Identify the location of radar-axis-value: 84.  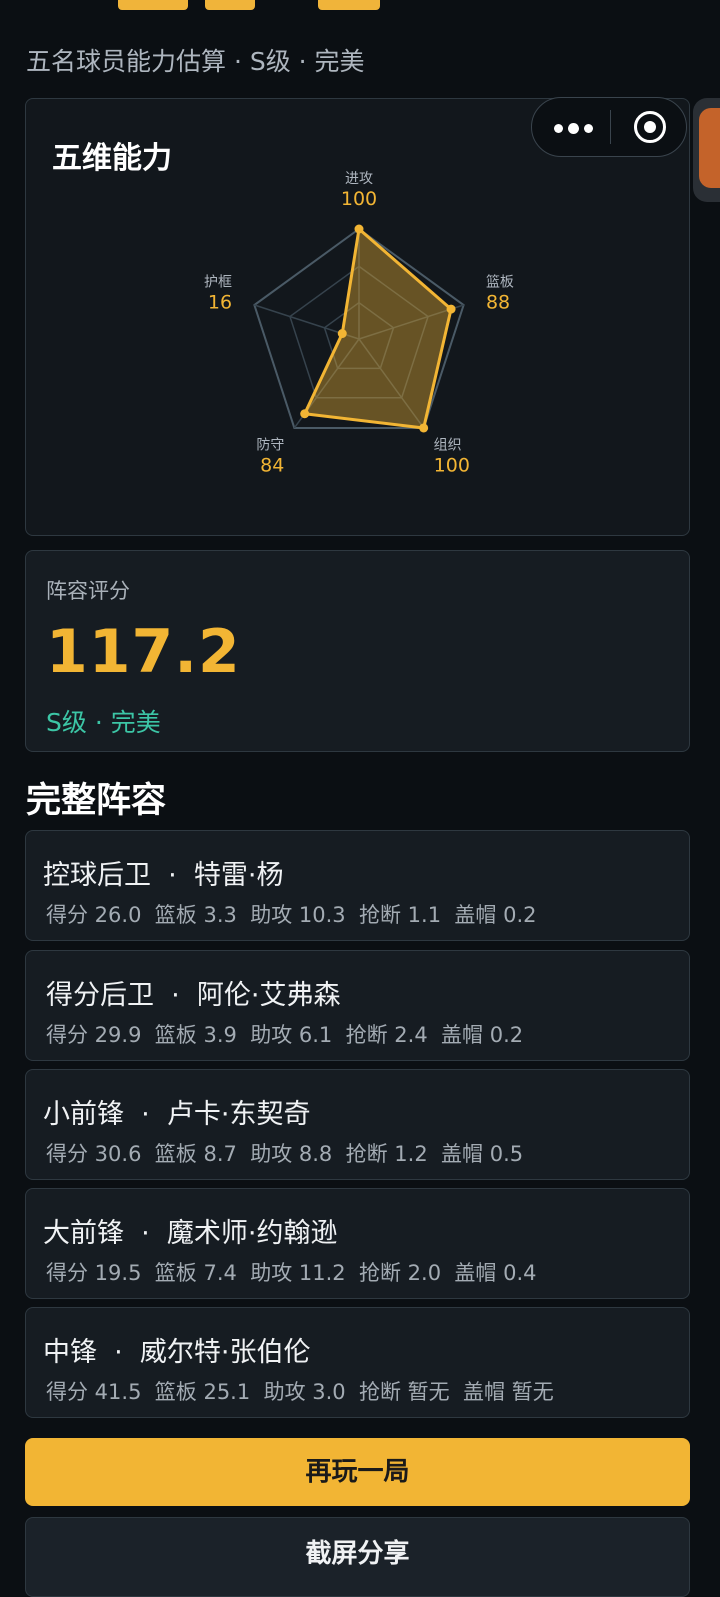
(272, 465).